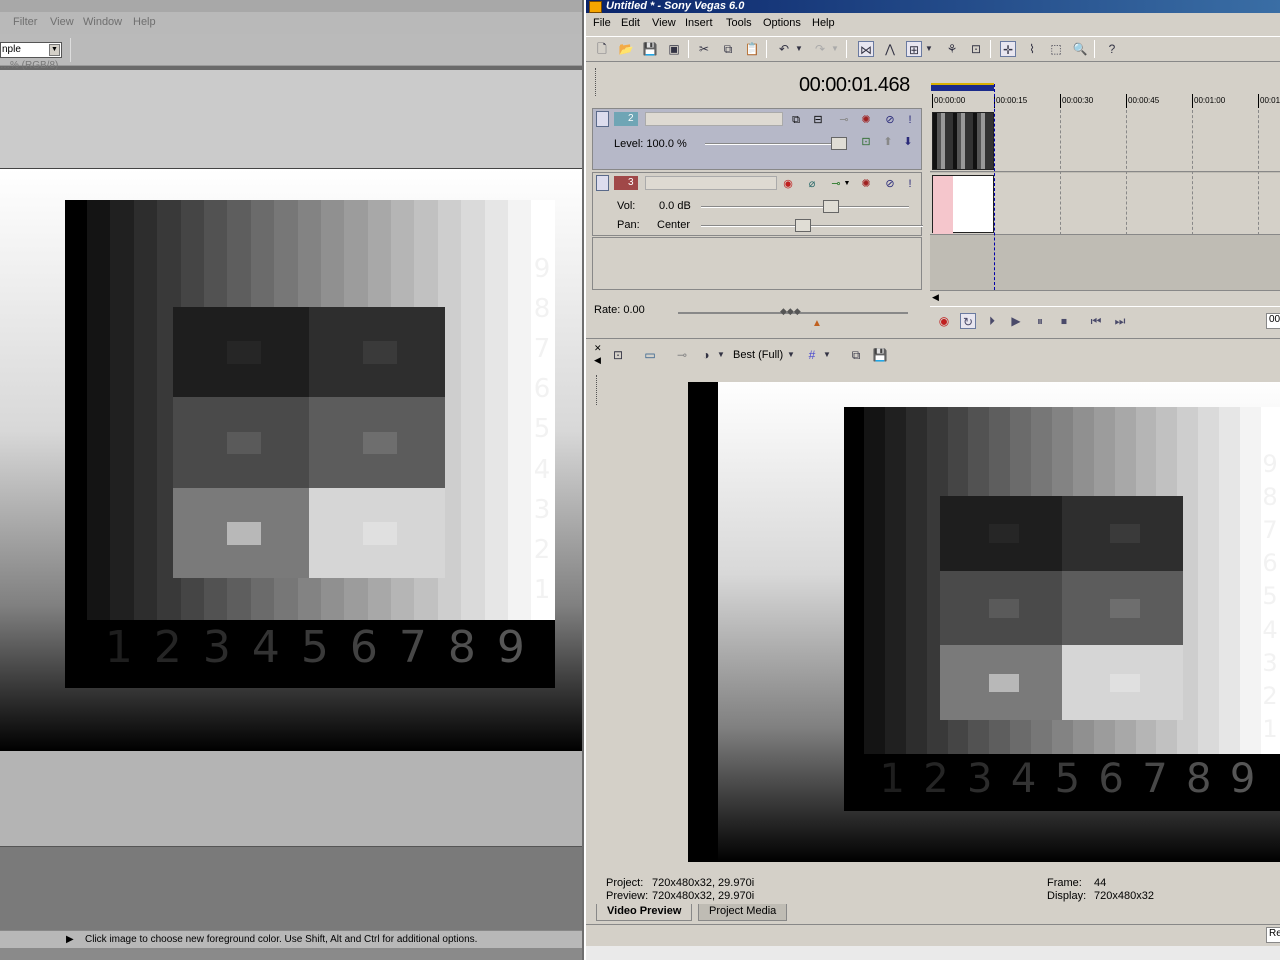 Image resolution: width=1280 pixels, height=960 pixels. Describe the element at coordinates (1120, 321) in the screenshot. I see `go-to-end-icon: ⏭` at that location.